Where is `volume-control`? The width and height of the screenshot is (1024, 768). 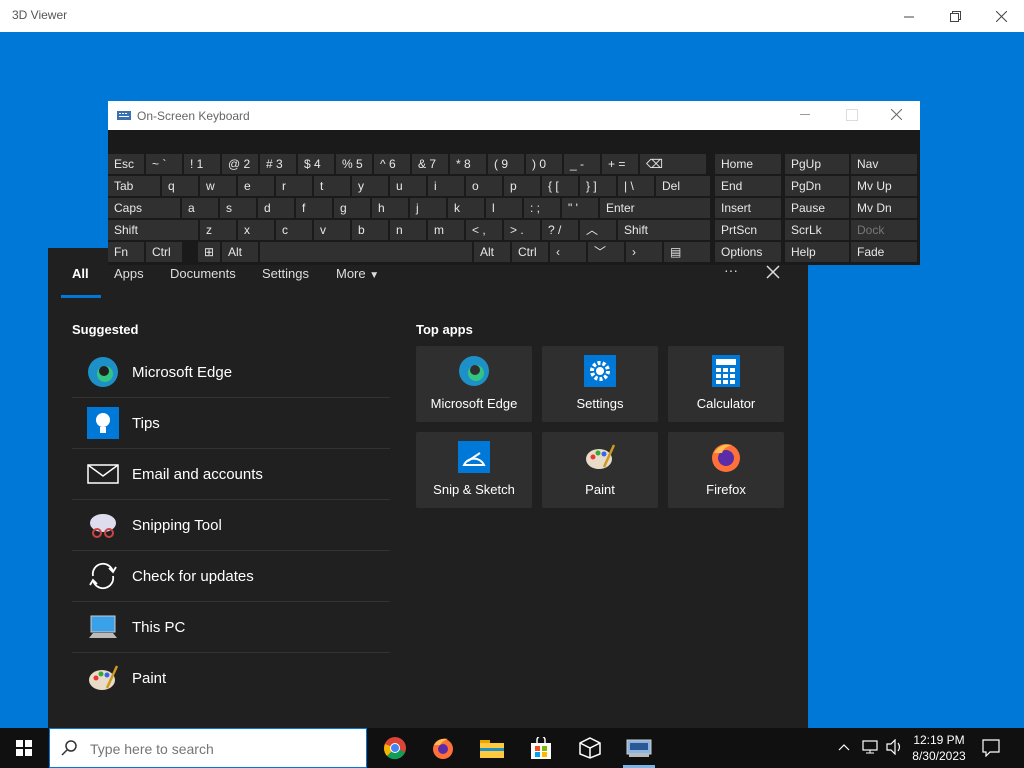
volume-control is located at coordinates (895, 749).